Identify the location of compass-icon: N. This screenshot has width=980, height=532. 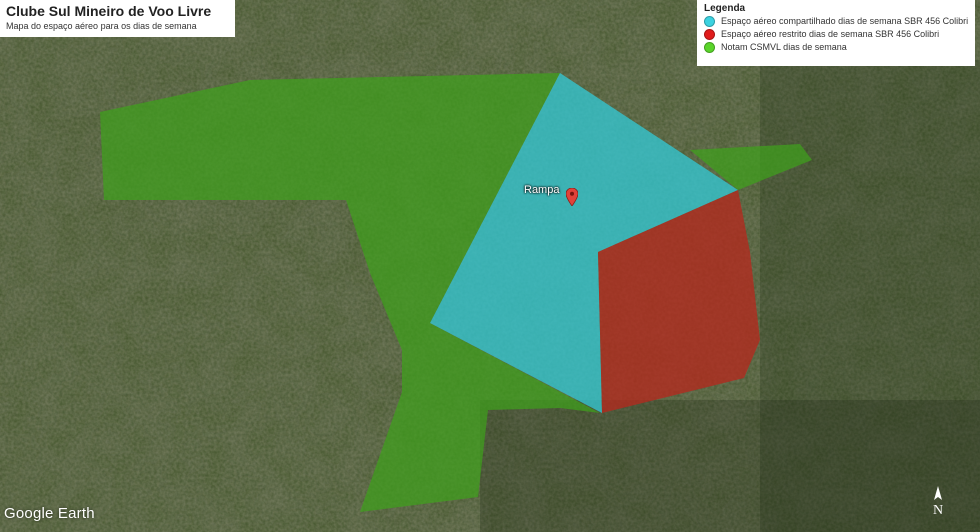
(938, 501).